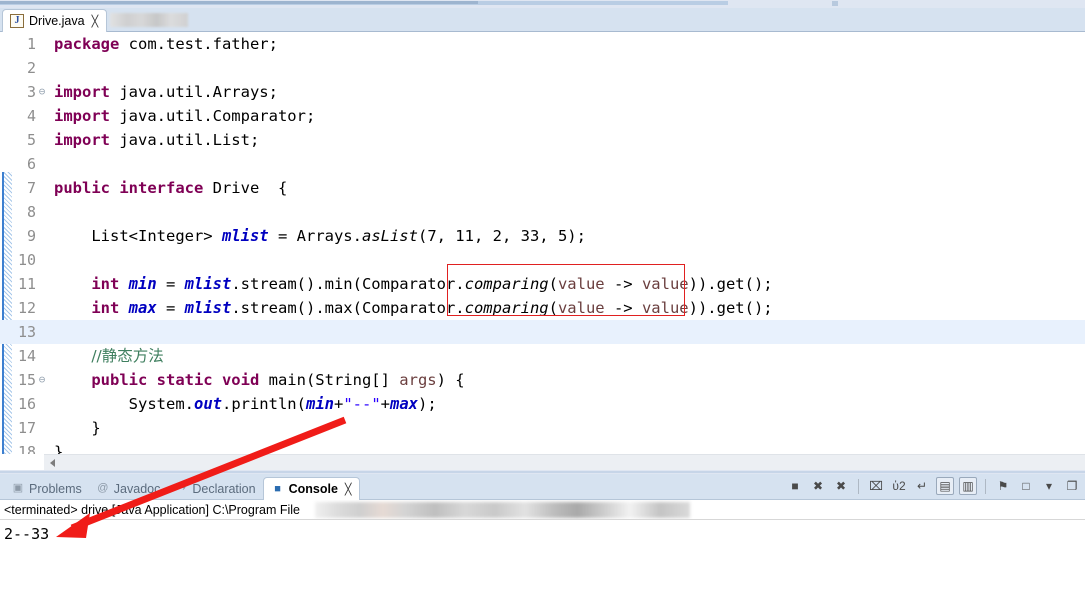 This screenshot has height=596, width=1085. I want to click on code-token: asList, so click(389, 236).